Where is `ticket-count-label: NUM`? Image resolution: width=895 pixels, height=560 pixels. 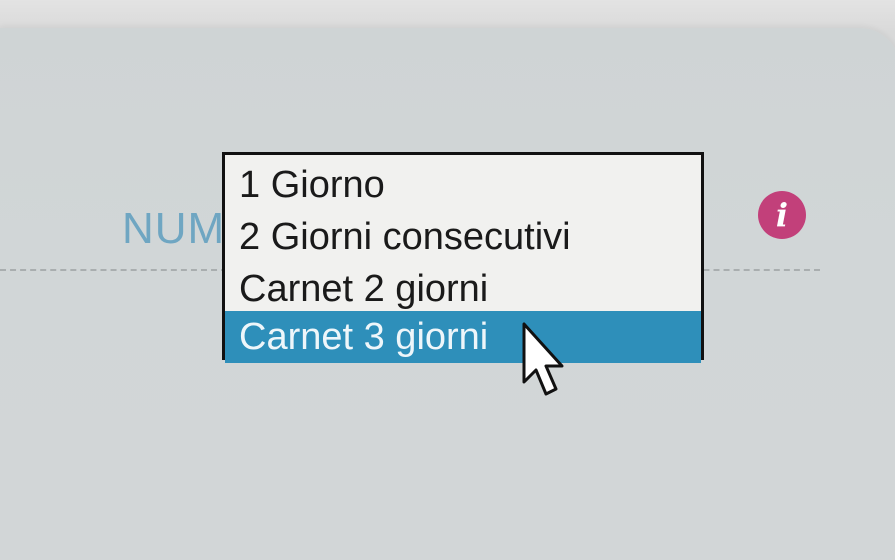
ticket-count-label: NUM is located at coordinates (174, 228).